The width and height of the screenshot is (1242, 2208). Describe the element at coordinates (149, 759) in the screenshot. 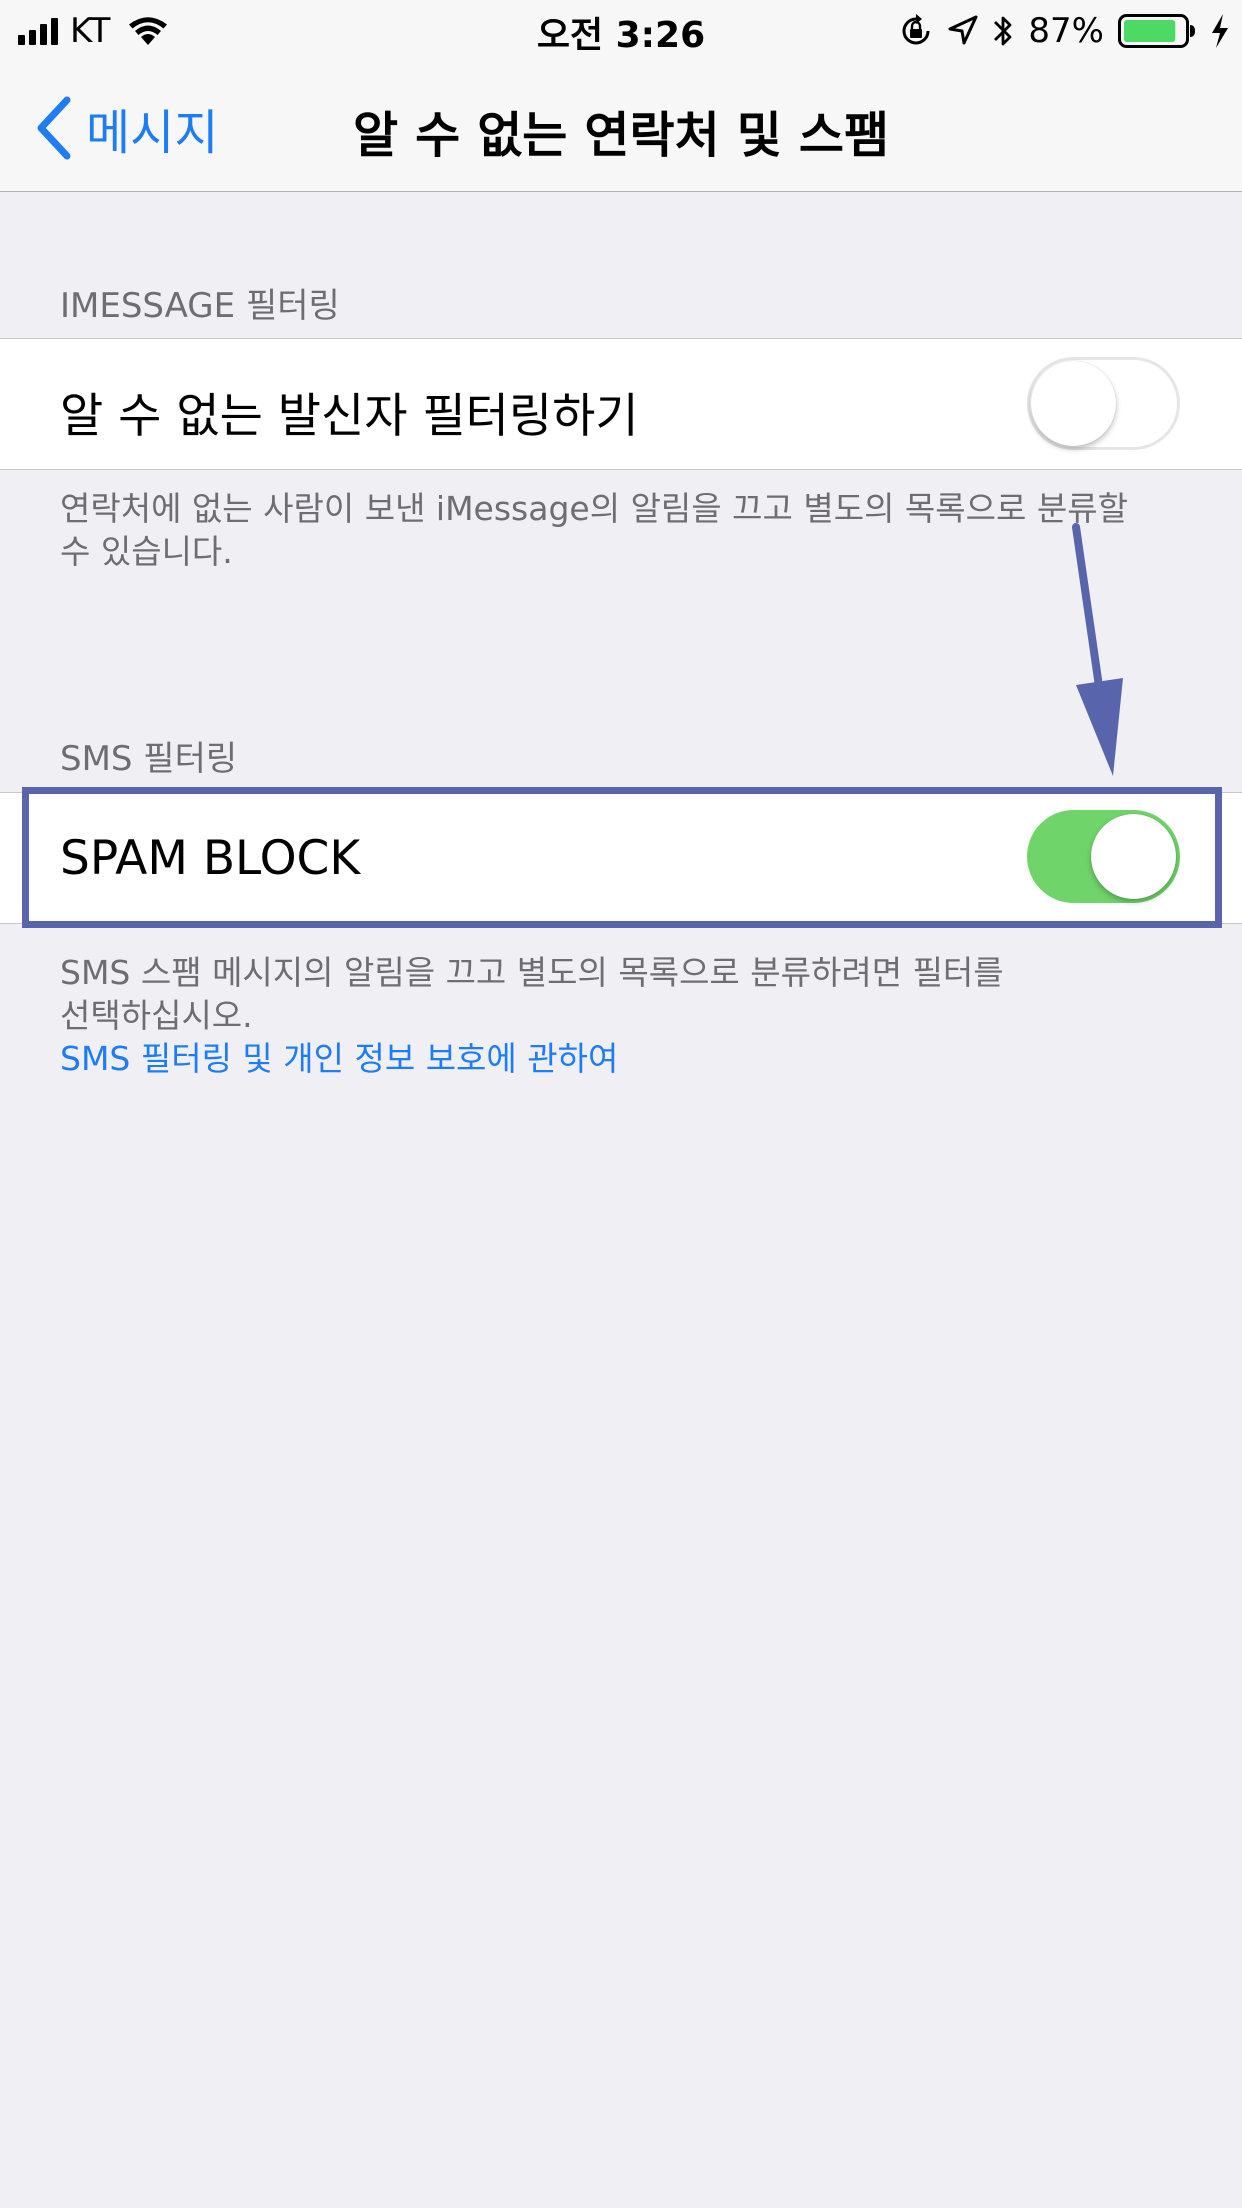

I see `sms-section-header: SMS 필터링` at that location.